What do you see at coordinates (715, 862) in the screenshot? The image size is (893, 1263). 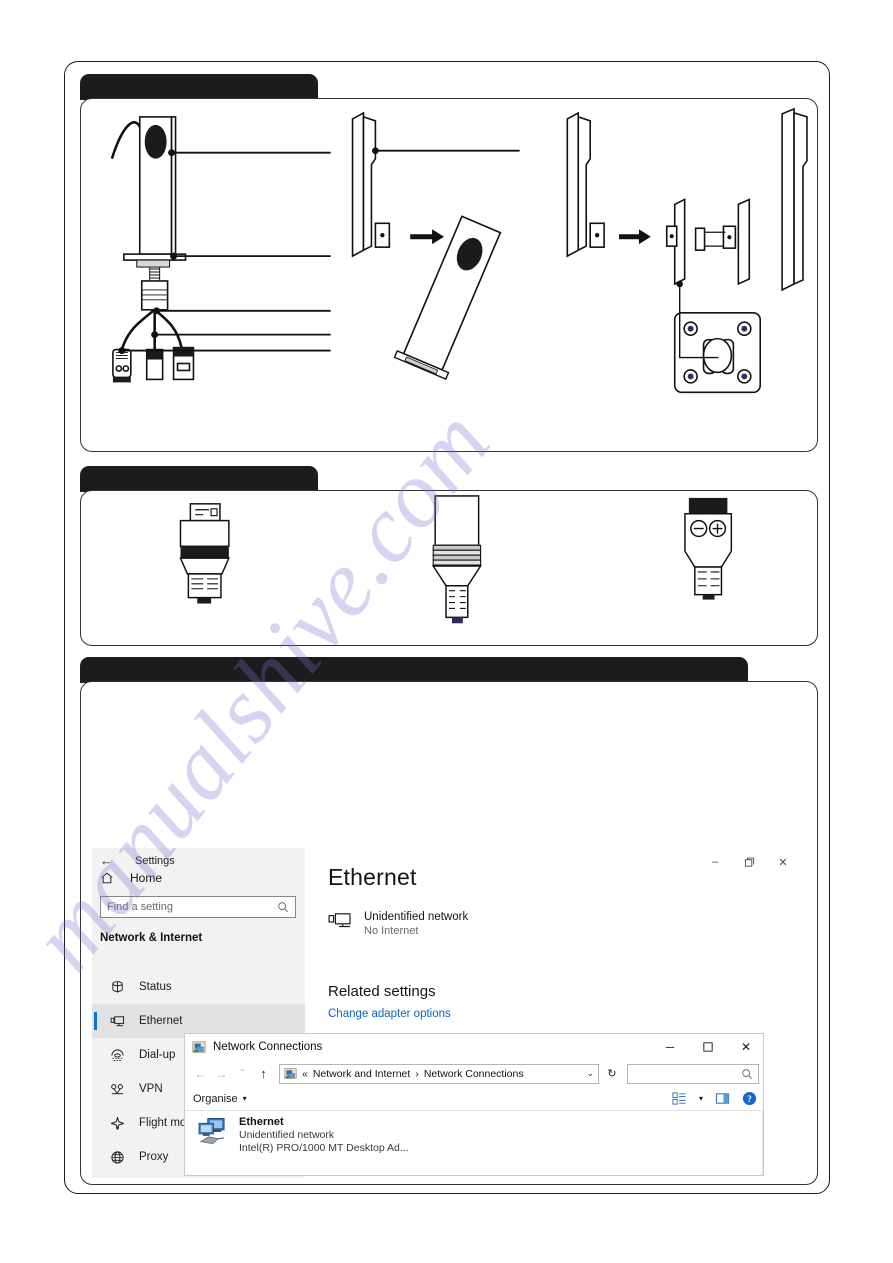 I see `minimize-button: –` at bounding box center [715, 862].